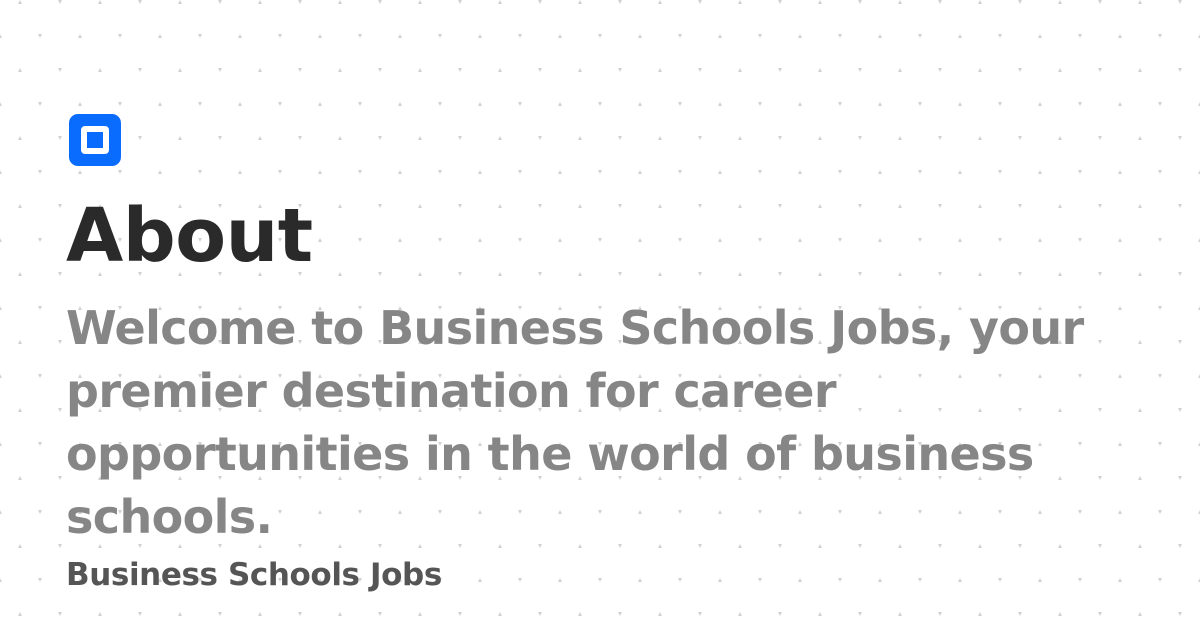  Describe the element at coordinates (95, 140) in the screenshot. I see `brand-logo-icon` at that location.